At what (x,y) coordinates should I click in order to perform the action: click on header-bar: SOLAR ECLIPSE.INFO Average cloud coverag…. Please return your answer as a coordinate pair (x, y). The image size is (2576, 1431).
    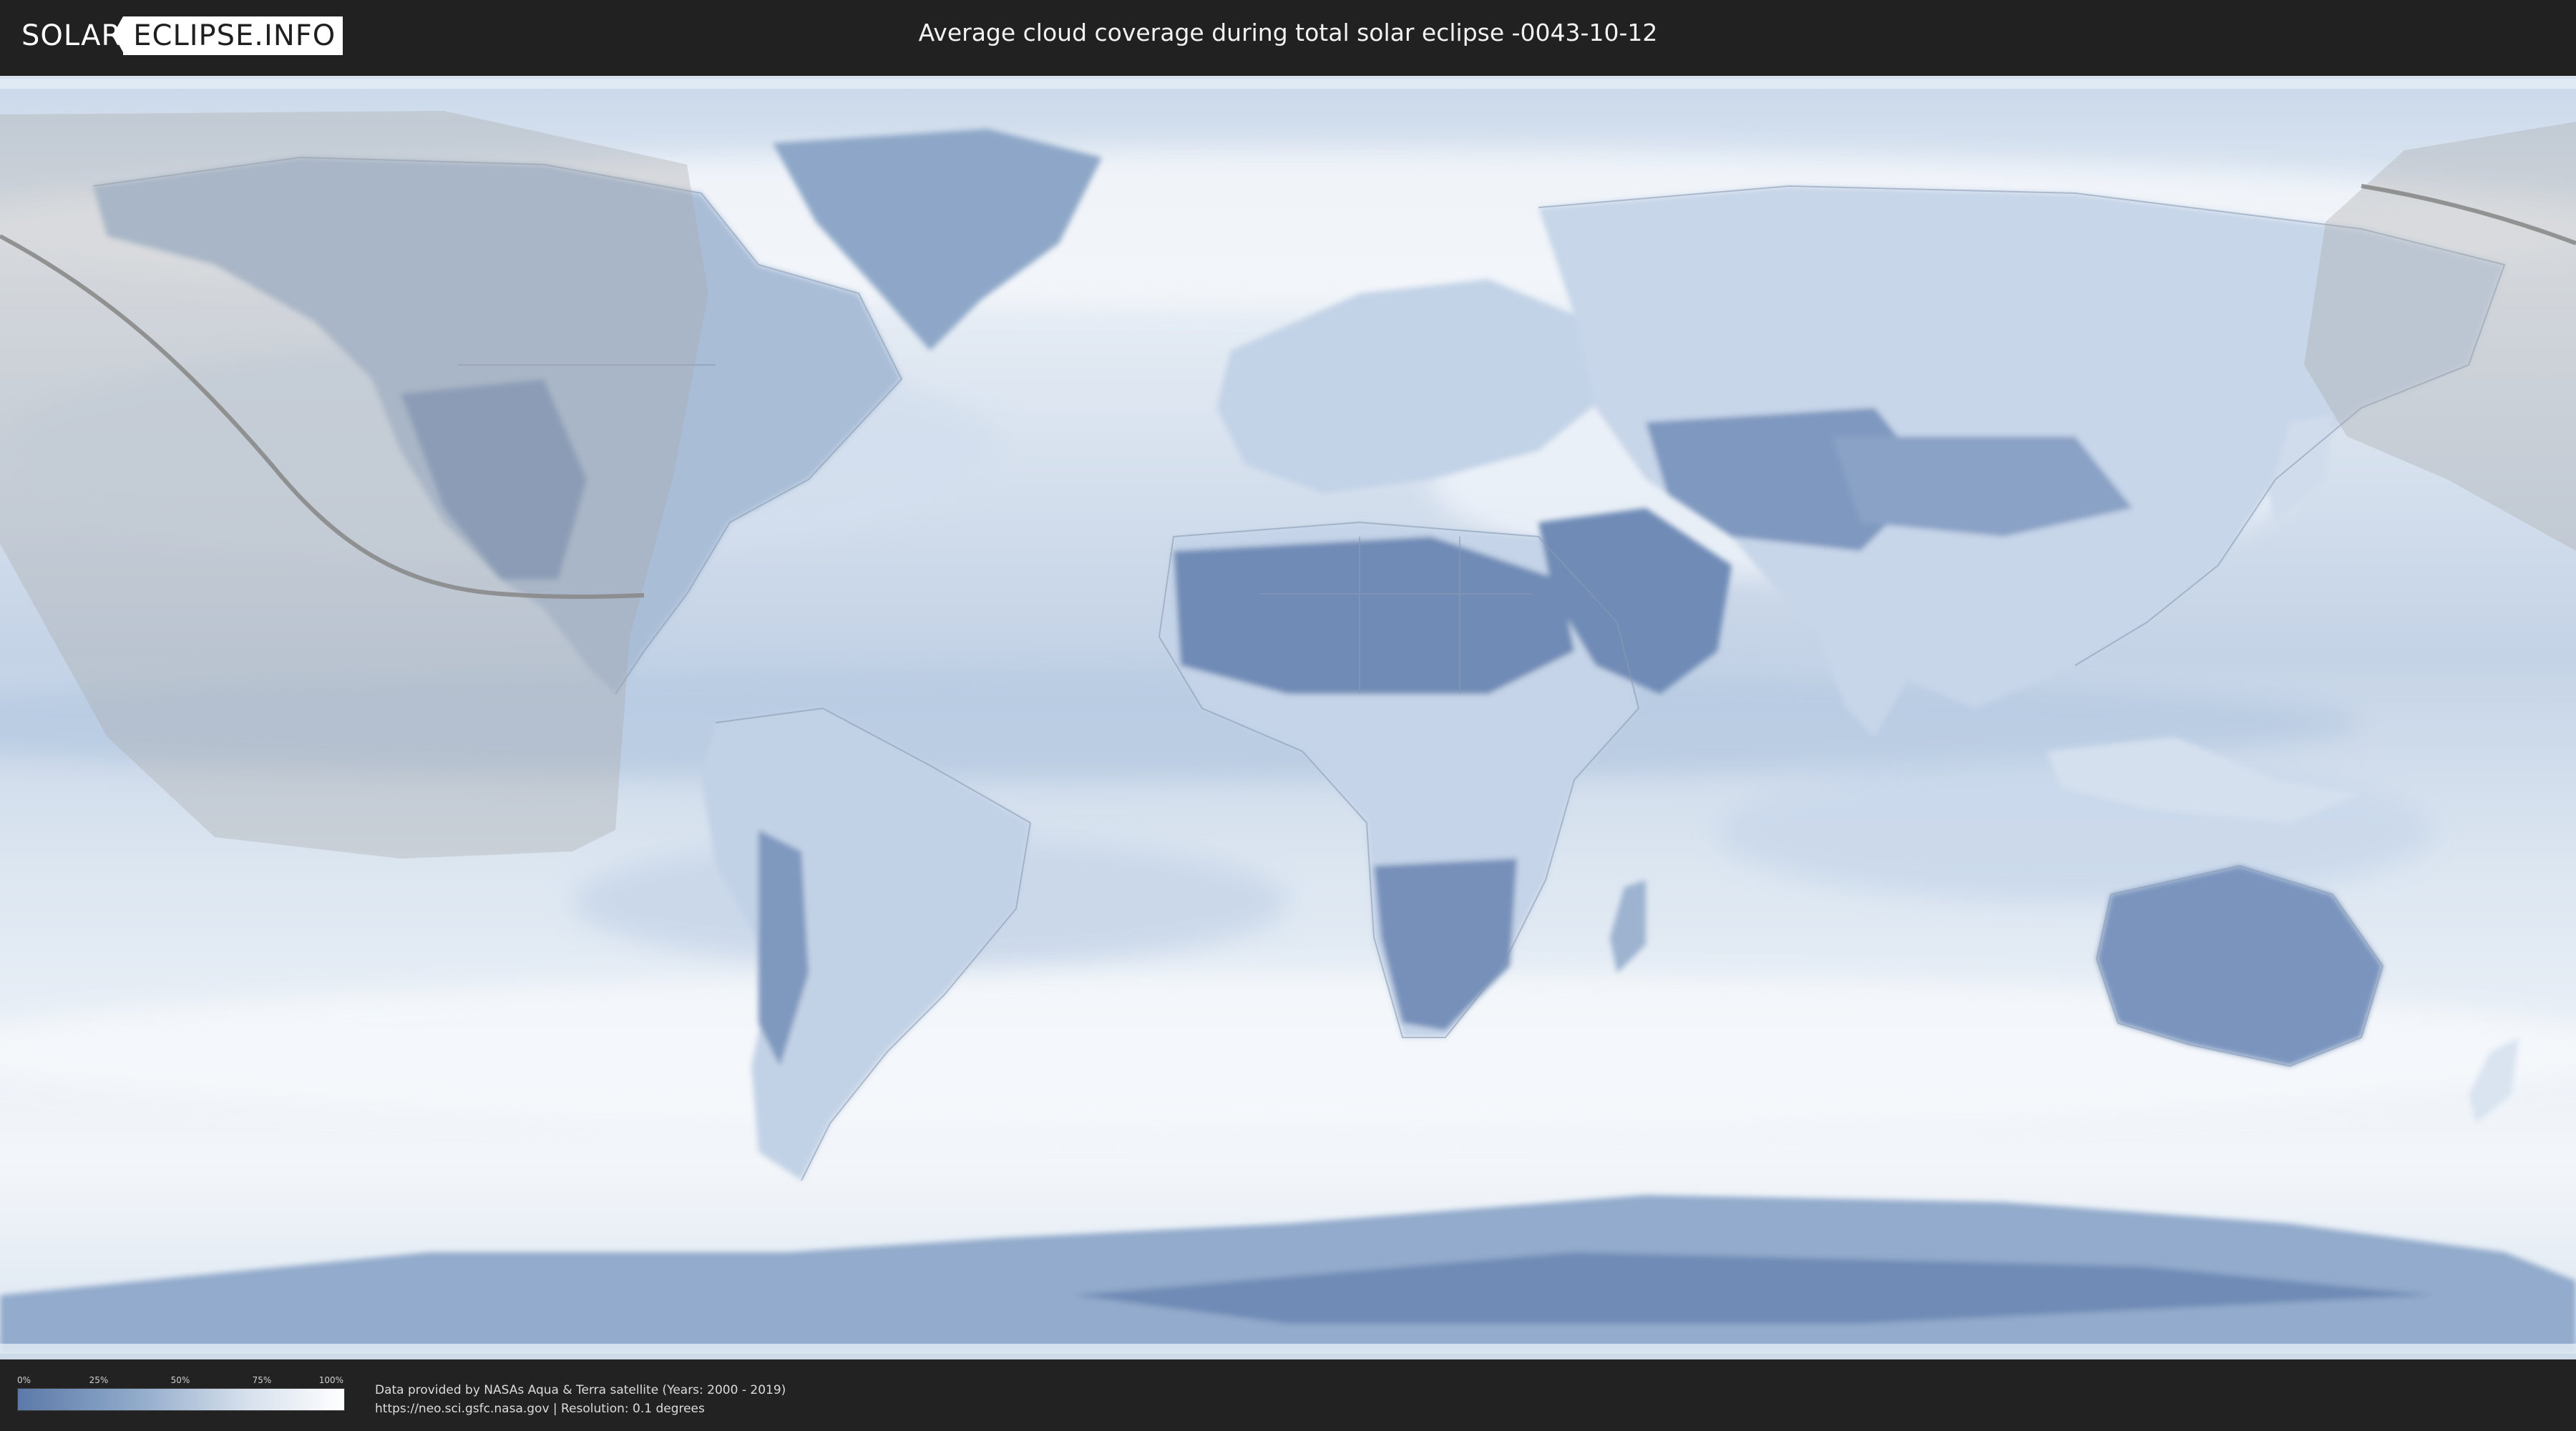
    Looking at the image, I should click on (1288, 36).